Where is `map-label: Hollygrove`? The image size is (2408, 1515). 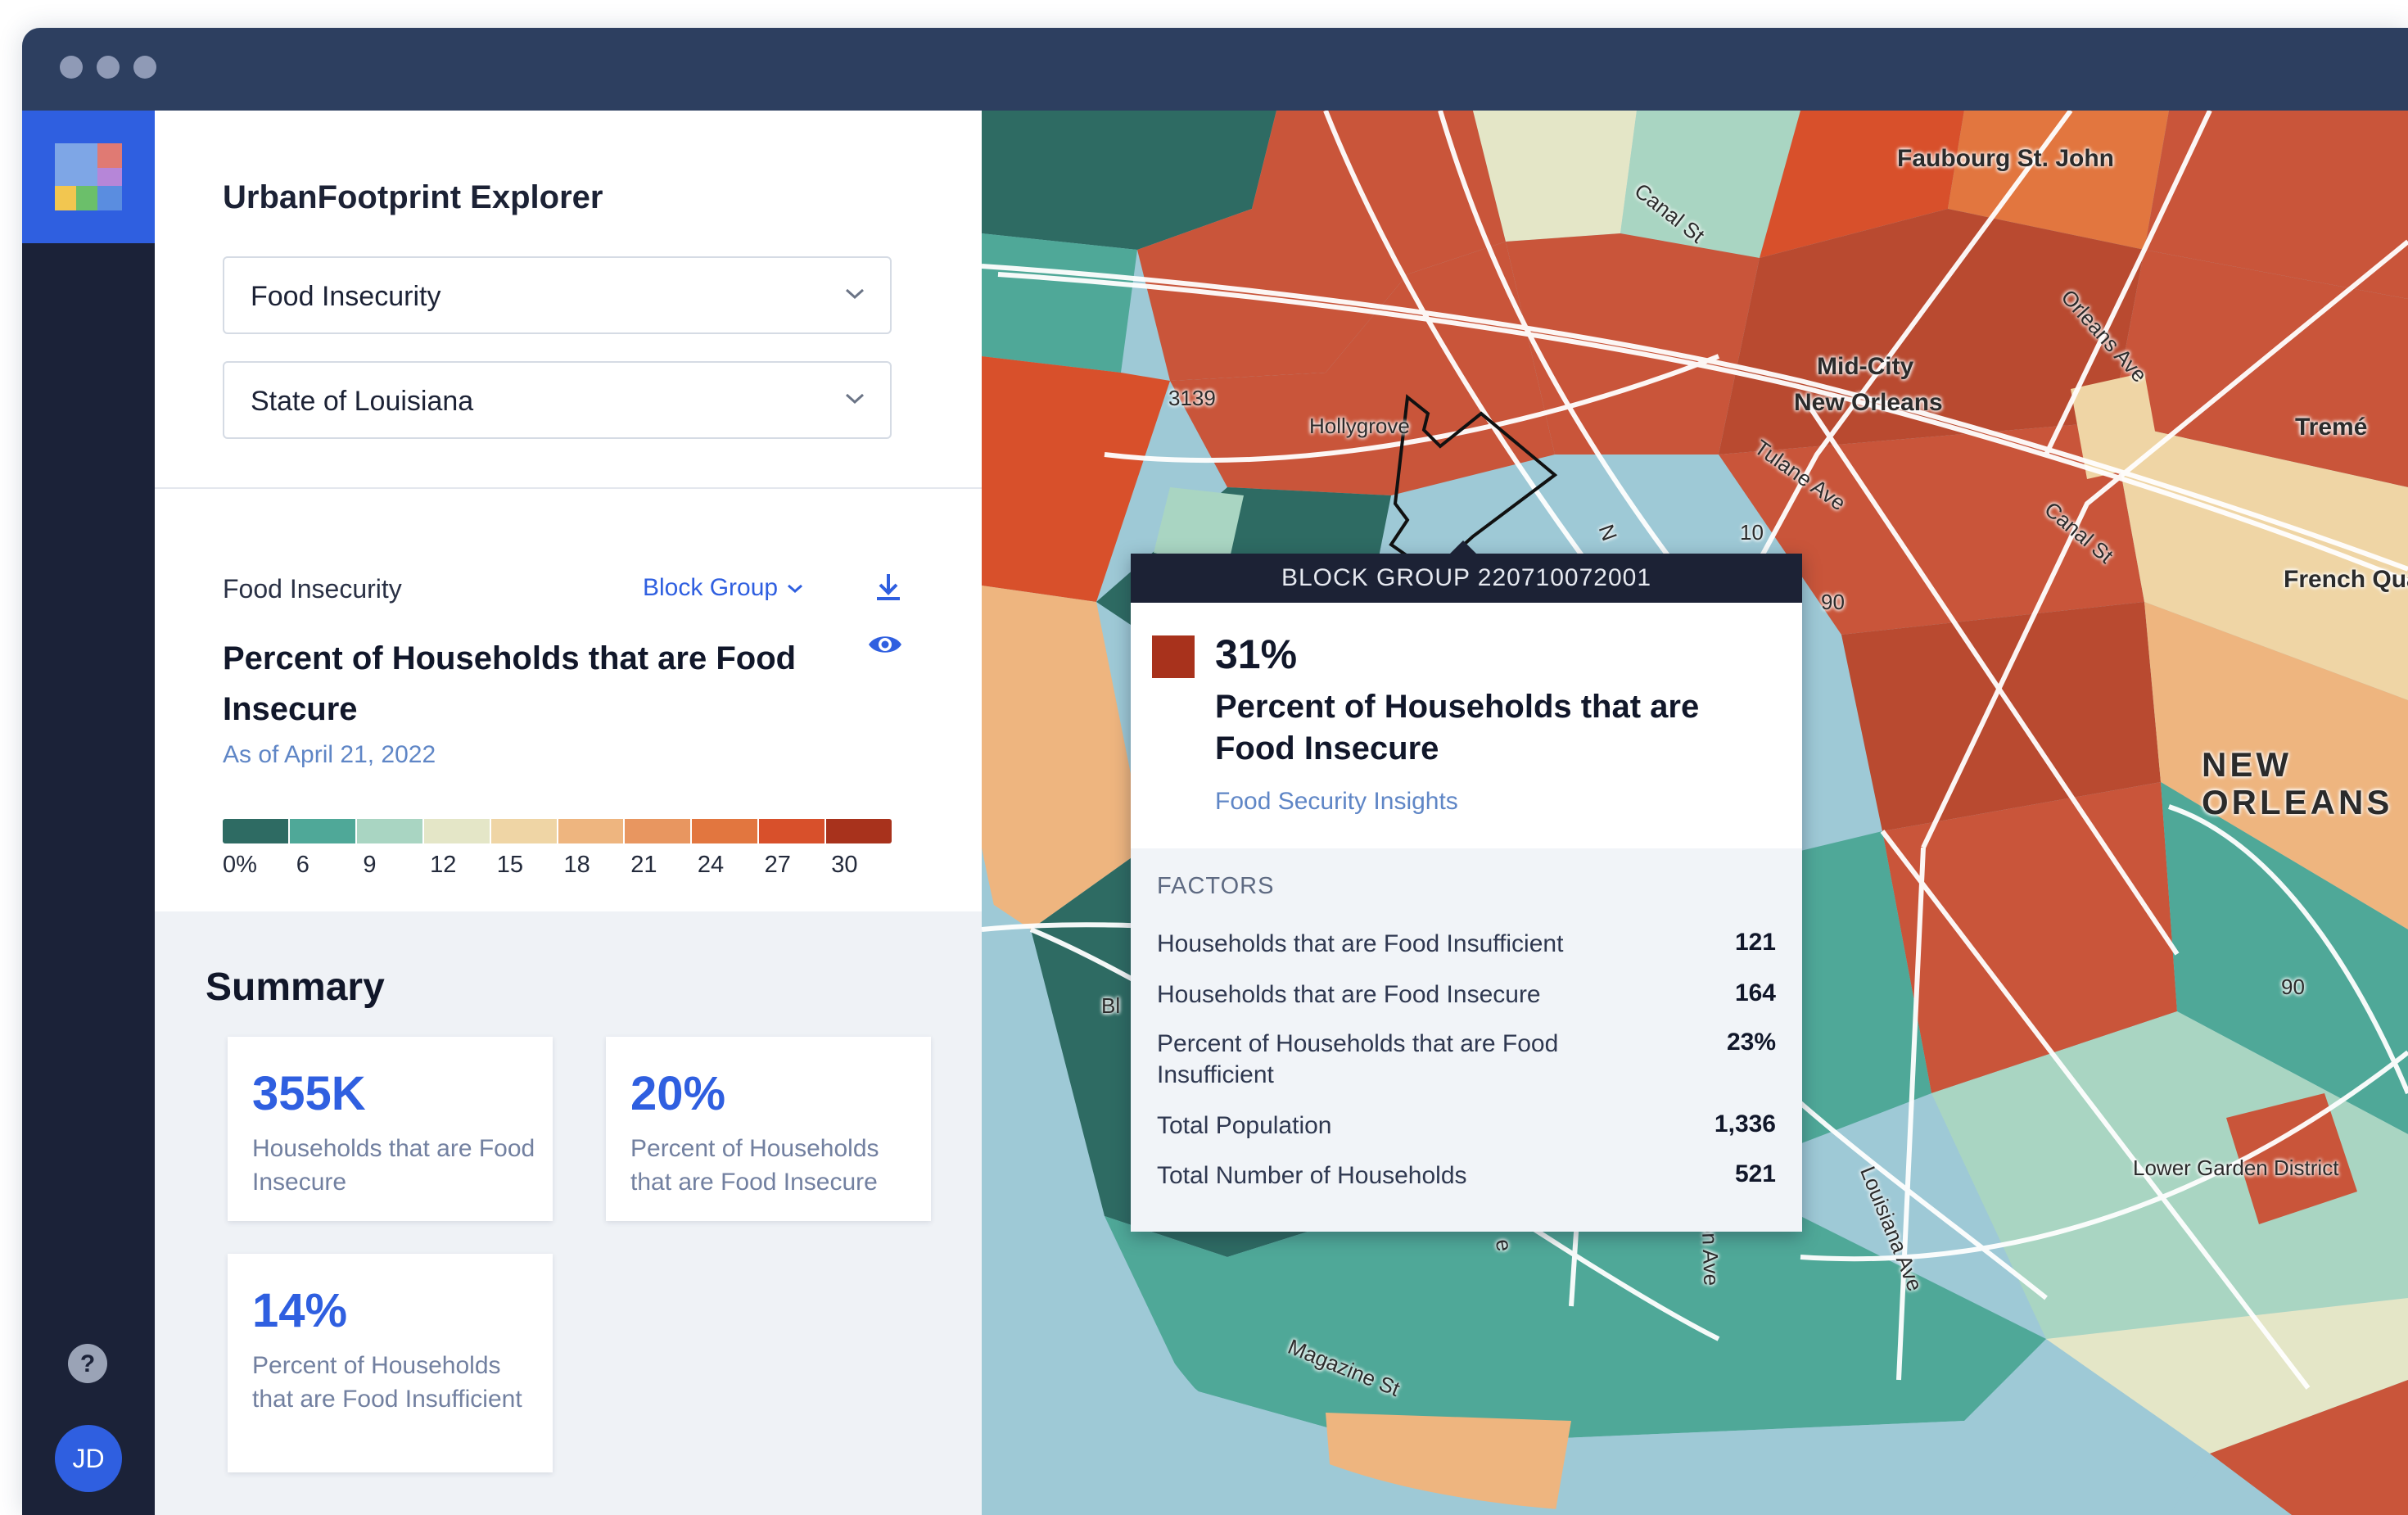
map-label: Hollygrove is located at coordinates (1359, 426).